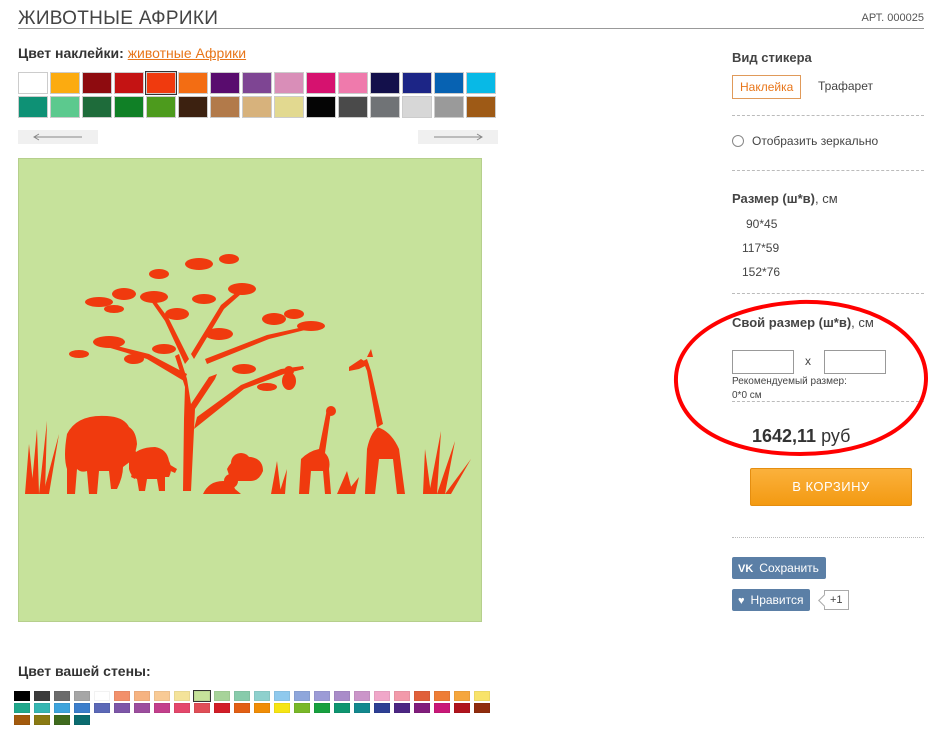  I want to click on sticker-type-option-stencil: Трафарет, so click(845, 87).